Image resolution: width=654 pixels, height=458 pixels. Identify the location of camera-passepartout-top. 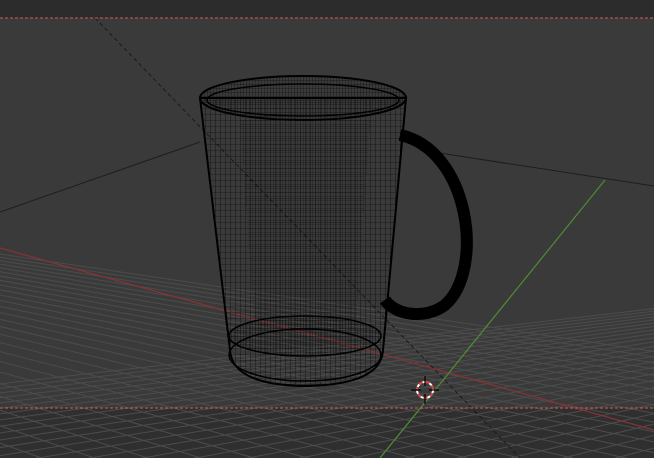
(327, 9).